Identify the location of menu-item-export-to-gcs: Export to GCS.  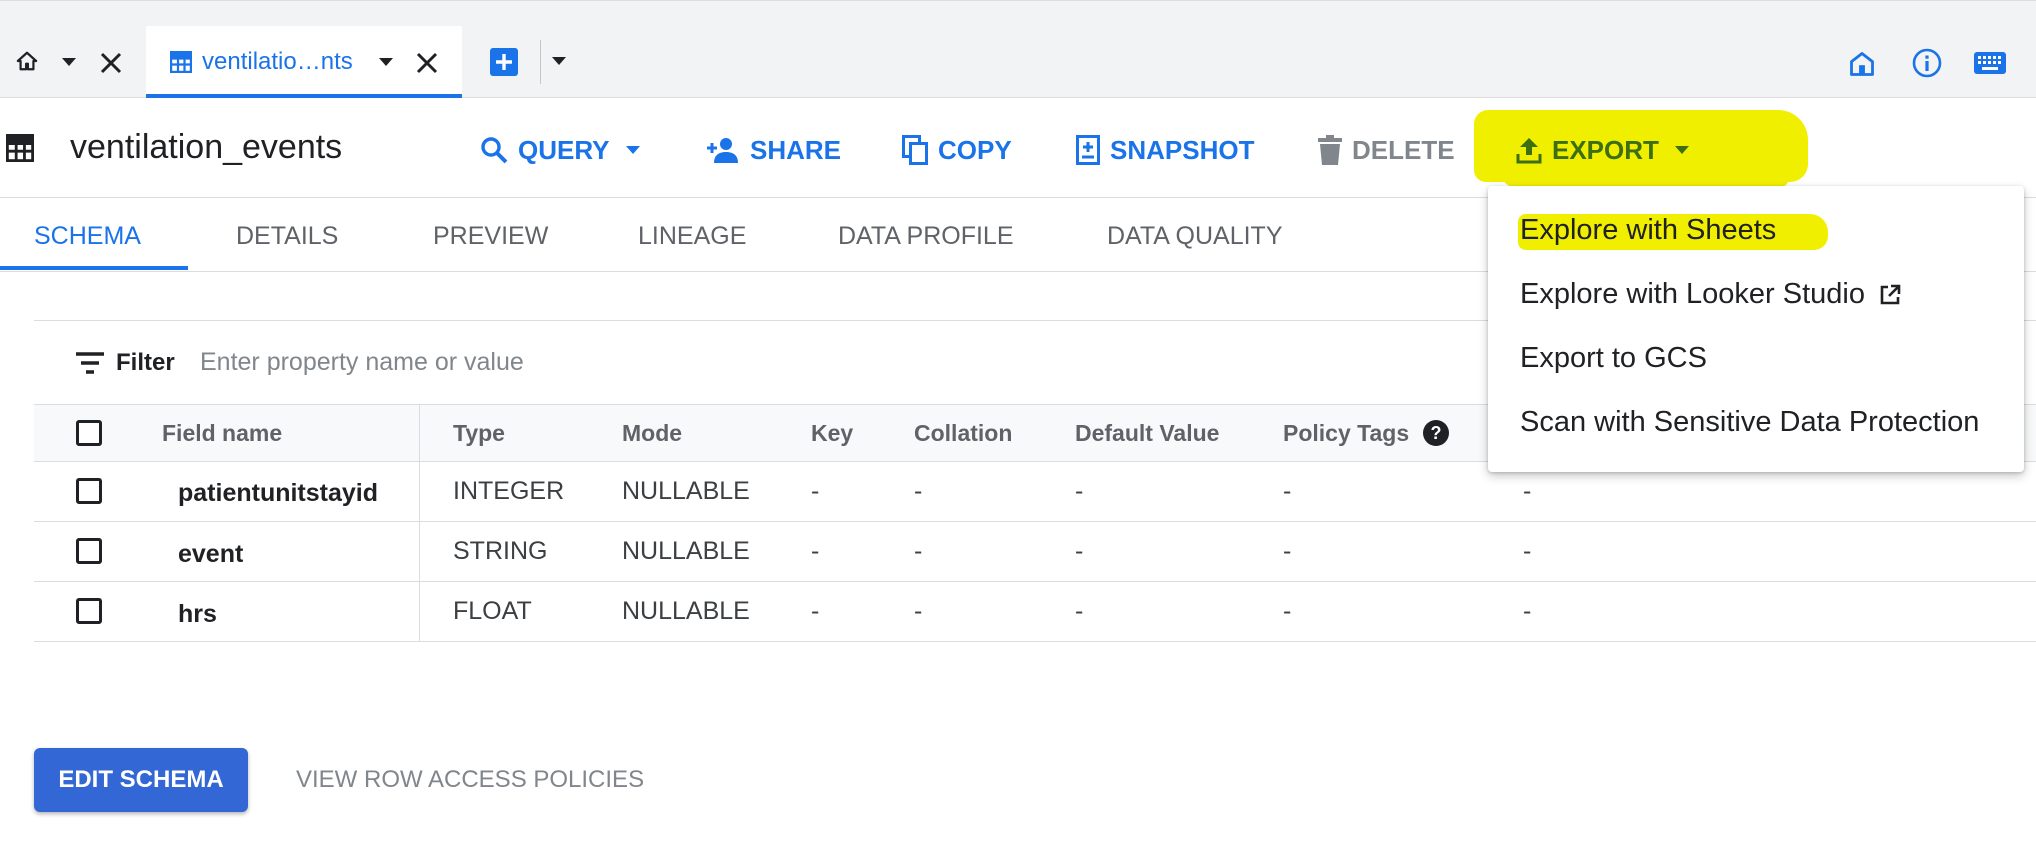
(1613, 358).